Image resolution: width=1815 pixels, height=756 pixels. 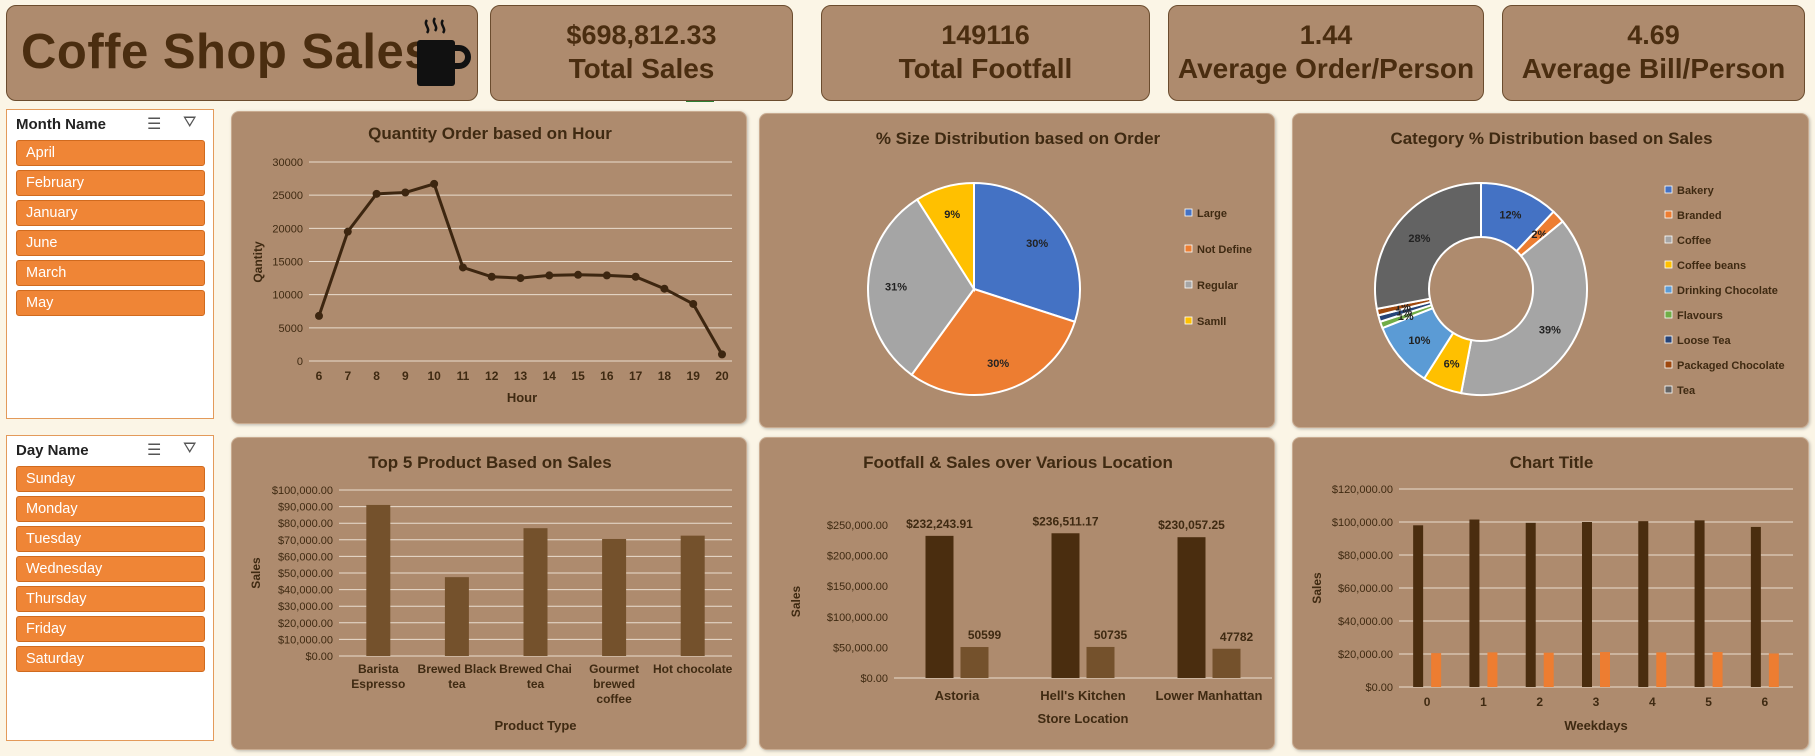 I want to click on coffee-mug-icon, so click(x=444, y=51).